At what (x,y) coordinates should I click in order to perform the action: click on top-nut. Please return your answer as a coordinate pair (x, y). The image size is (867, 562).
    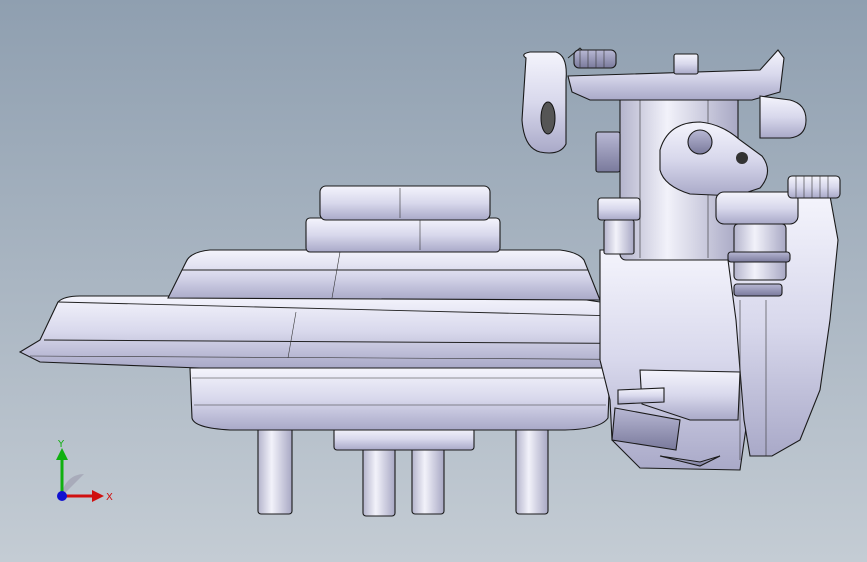
    Looking at the image, I should click on (686, 64).